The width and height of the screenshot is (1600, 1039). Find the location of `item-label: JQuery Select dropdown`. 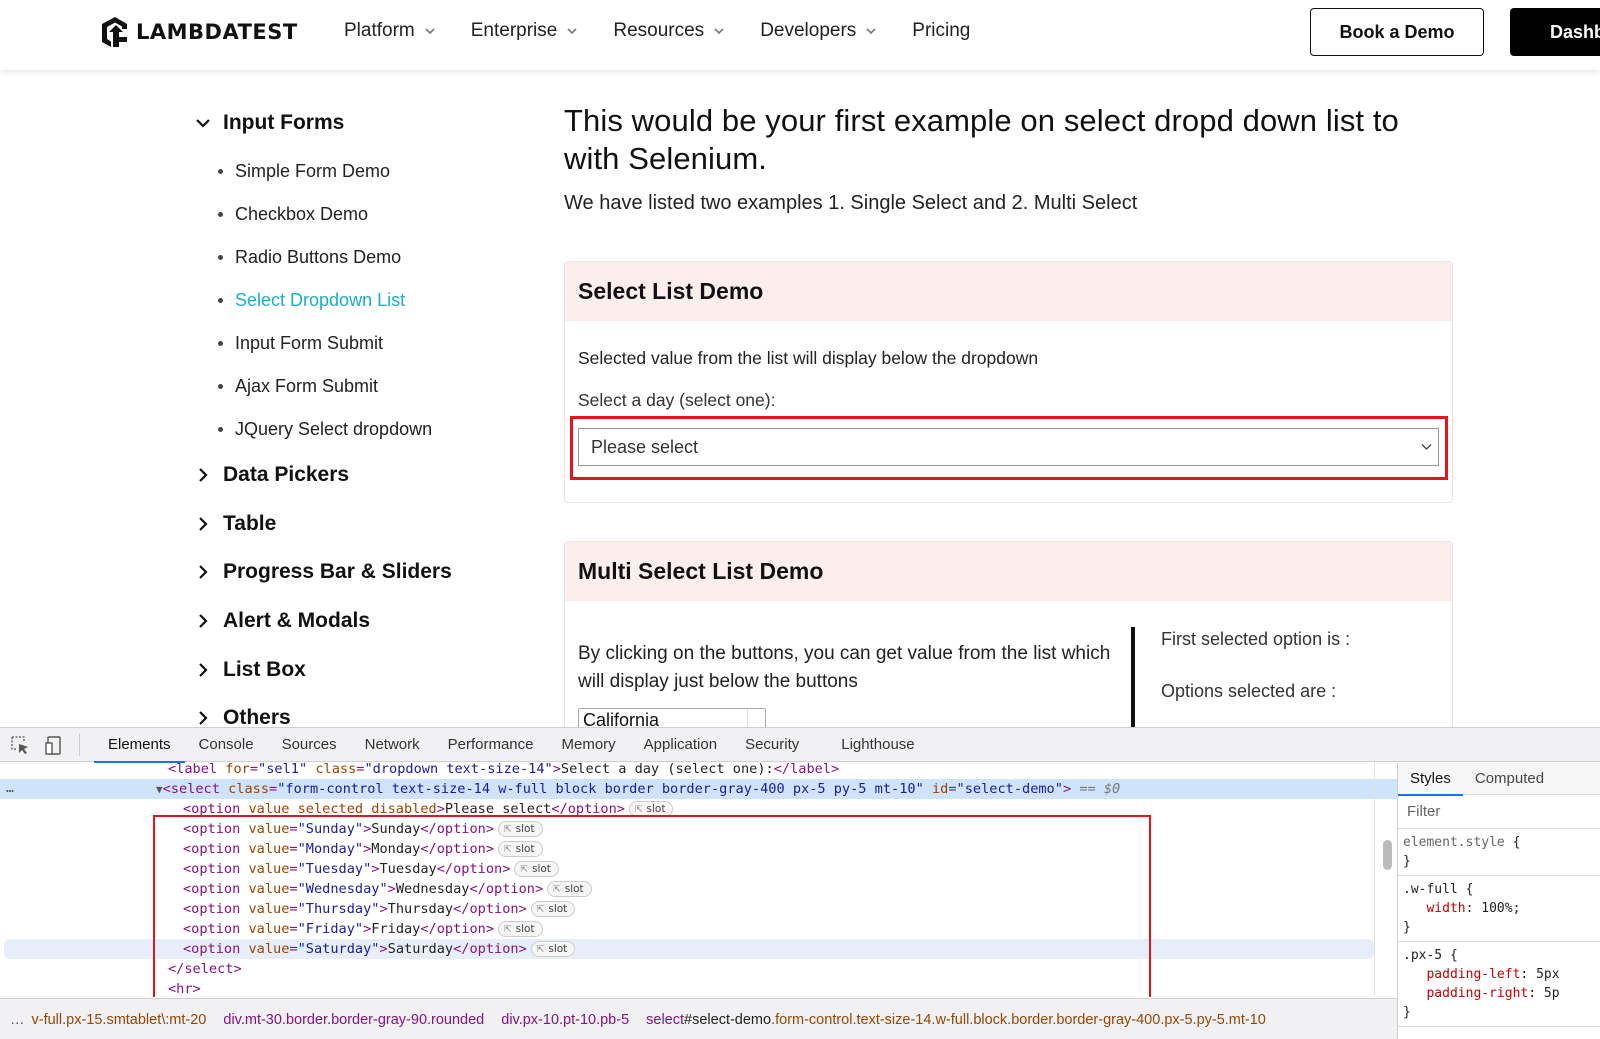

item-label: JQuery Select dropdown is located at coordinates (334, 429).